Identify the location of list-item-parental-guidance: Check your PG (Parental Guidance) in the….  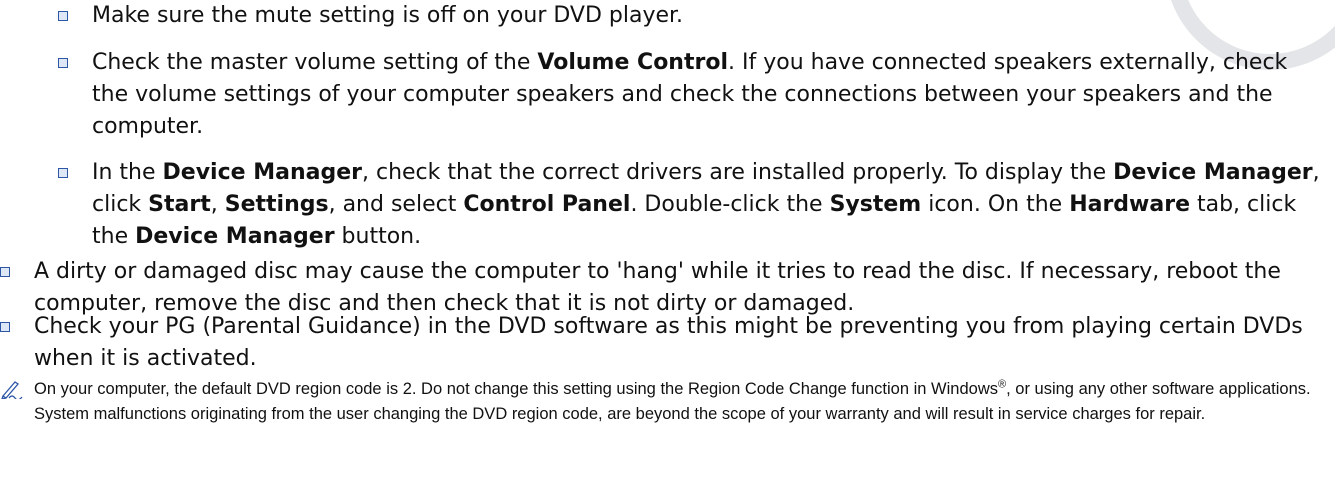
(665, 343).